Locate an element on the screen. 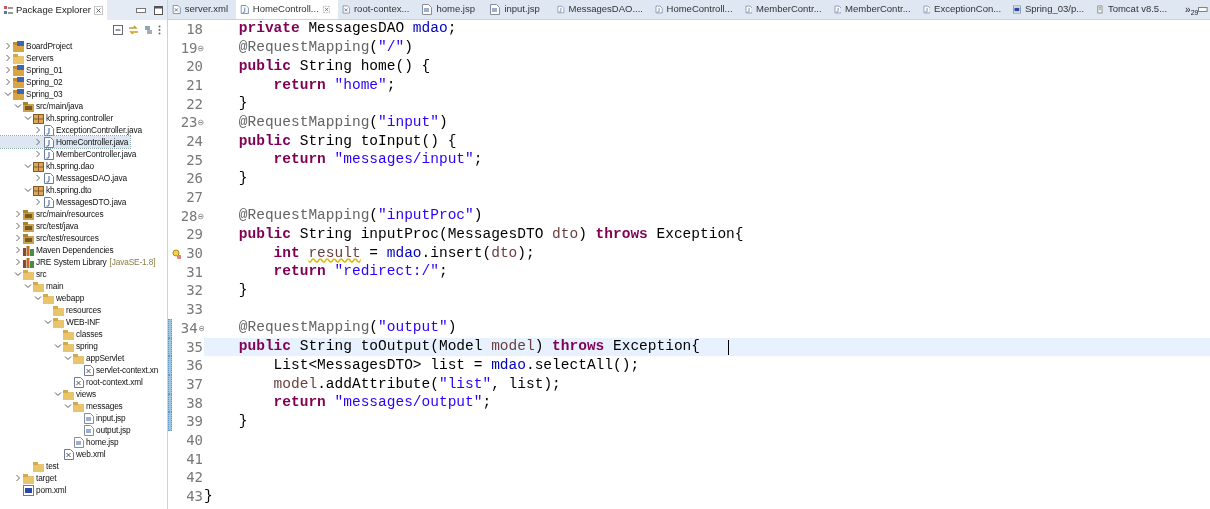 The width and height of the screenshot is (1210, 509). tree-item: kh.spring.controller is located at coordinates (58, 118).